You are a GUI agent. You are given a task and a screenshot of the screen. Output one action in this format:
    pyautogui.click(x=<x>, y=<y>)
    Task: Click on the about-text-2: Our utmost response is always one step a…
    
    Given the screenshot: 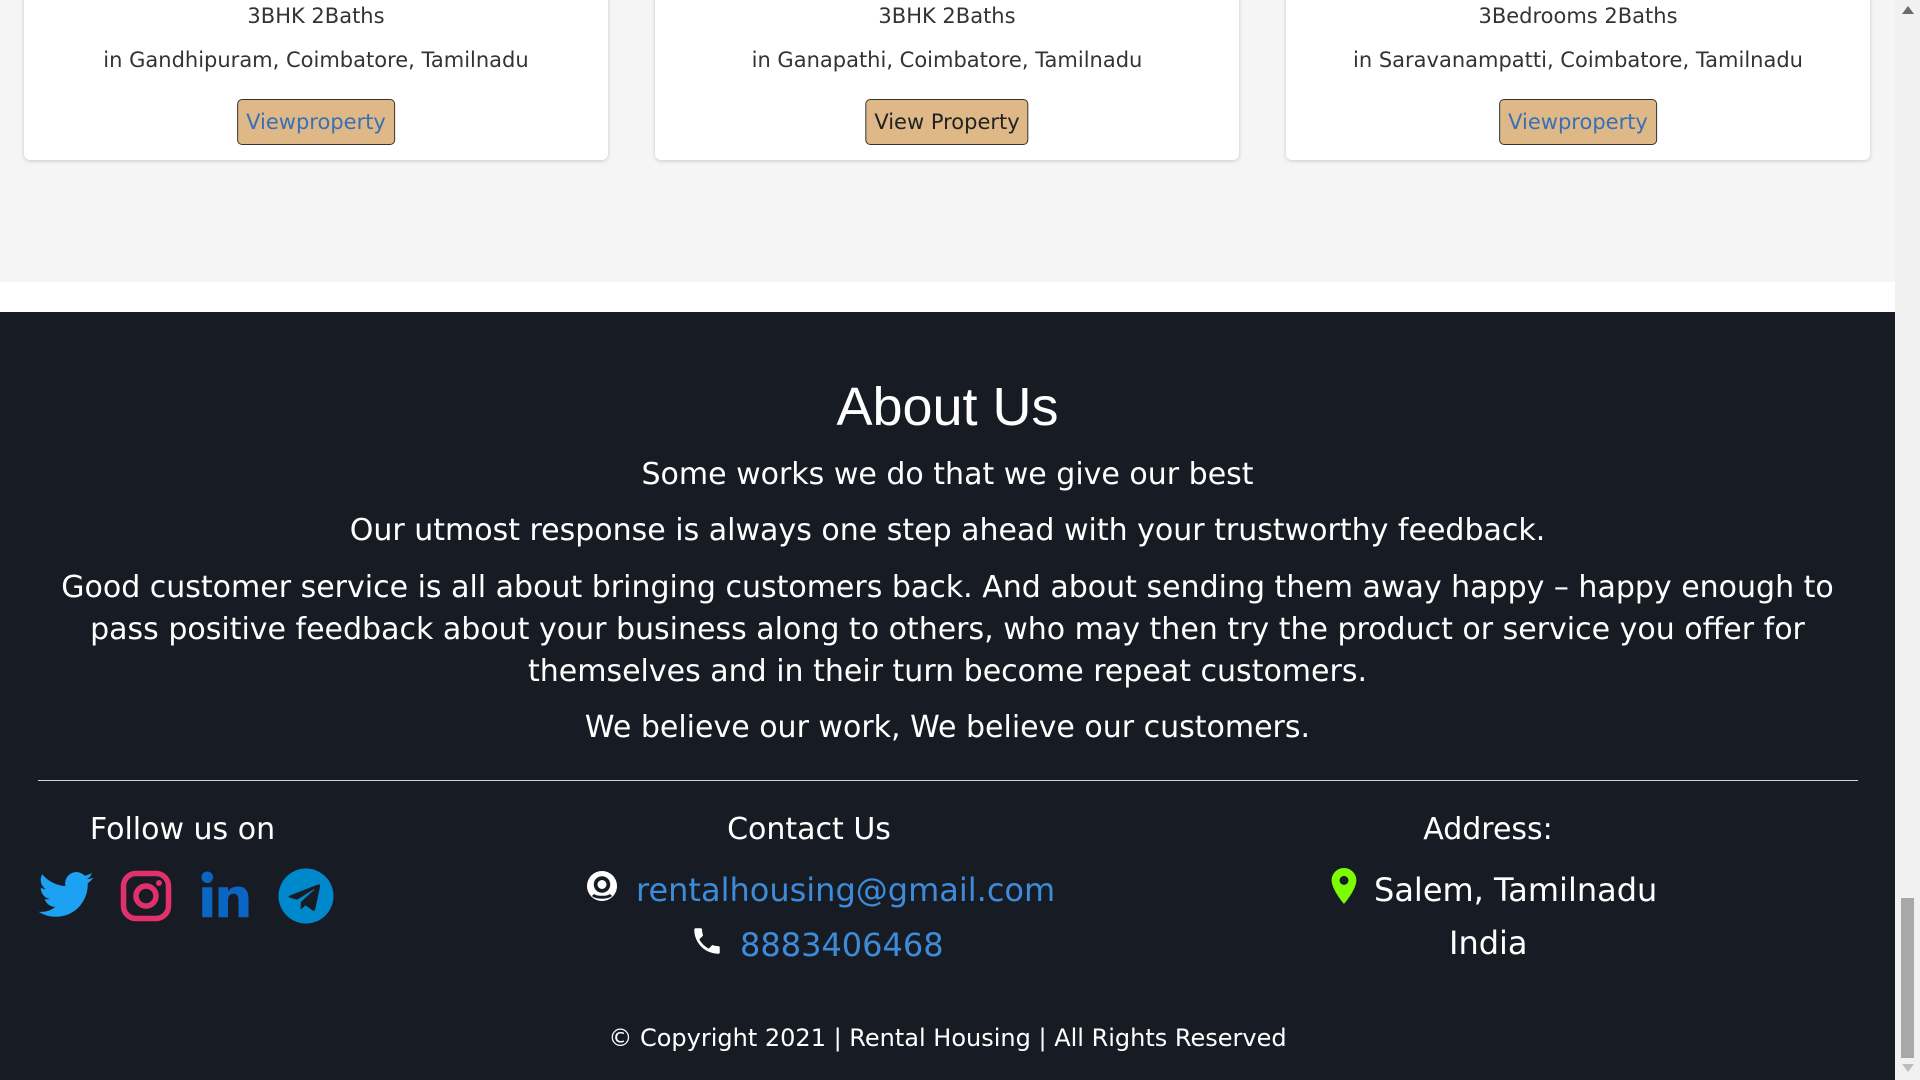 What is the action you would take?
    pyautogui.click(x=947, y=530)
    